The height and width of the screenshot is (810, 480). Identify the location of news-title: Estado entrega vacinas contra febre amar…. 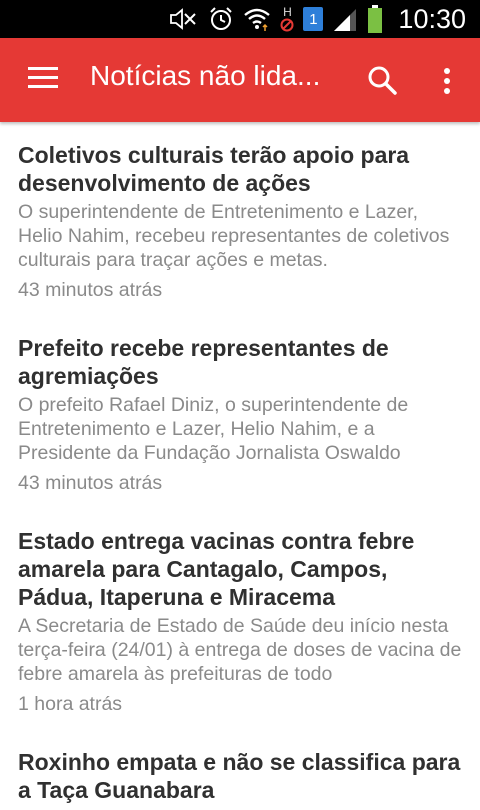
(216, 569).